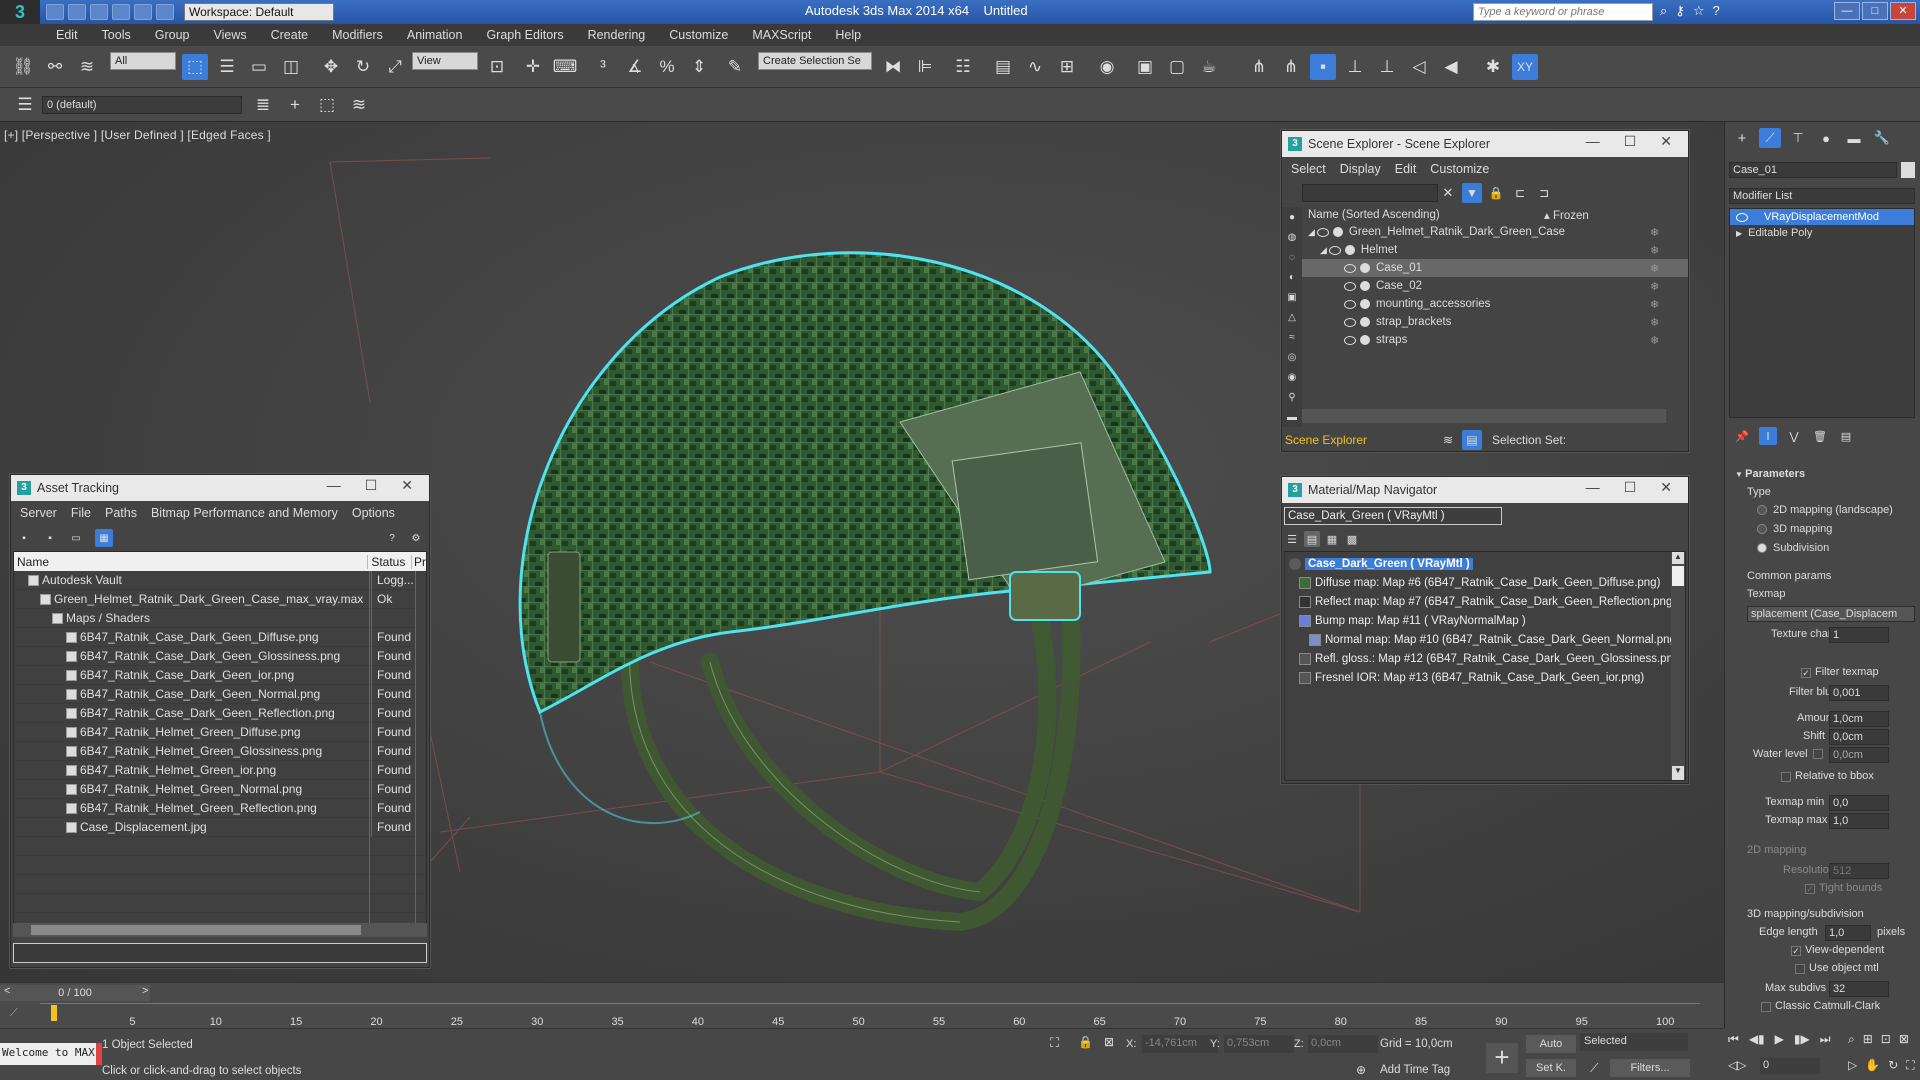 This screenshot has width=1920, height=1080. I want to click on filter-texmap-checkbox: ✓, so click(1806, 673).